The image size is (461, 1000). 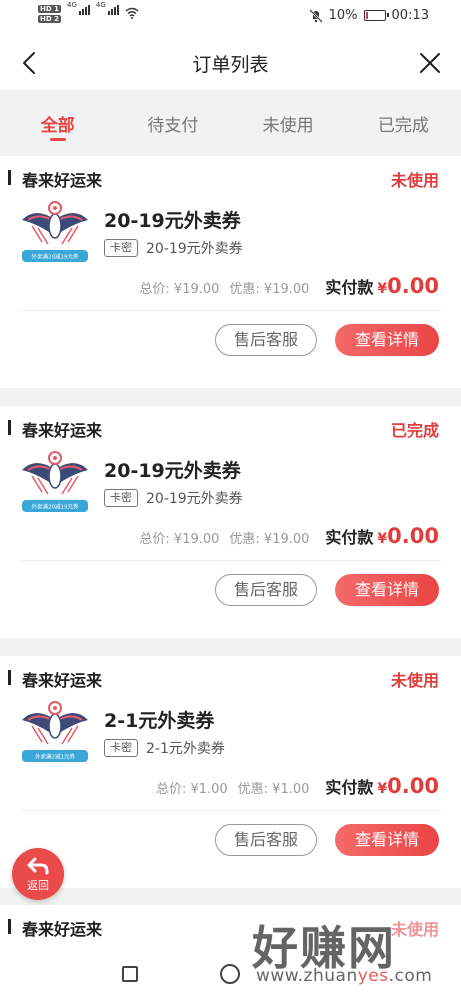 I want to click on kite-coupon-thumbnail: 外卖满2减1元券, so click(x=55, y=731).